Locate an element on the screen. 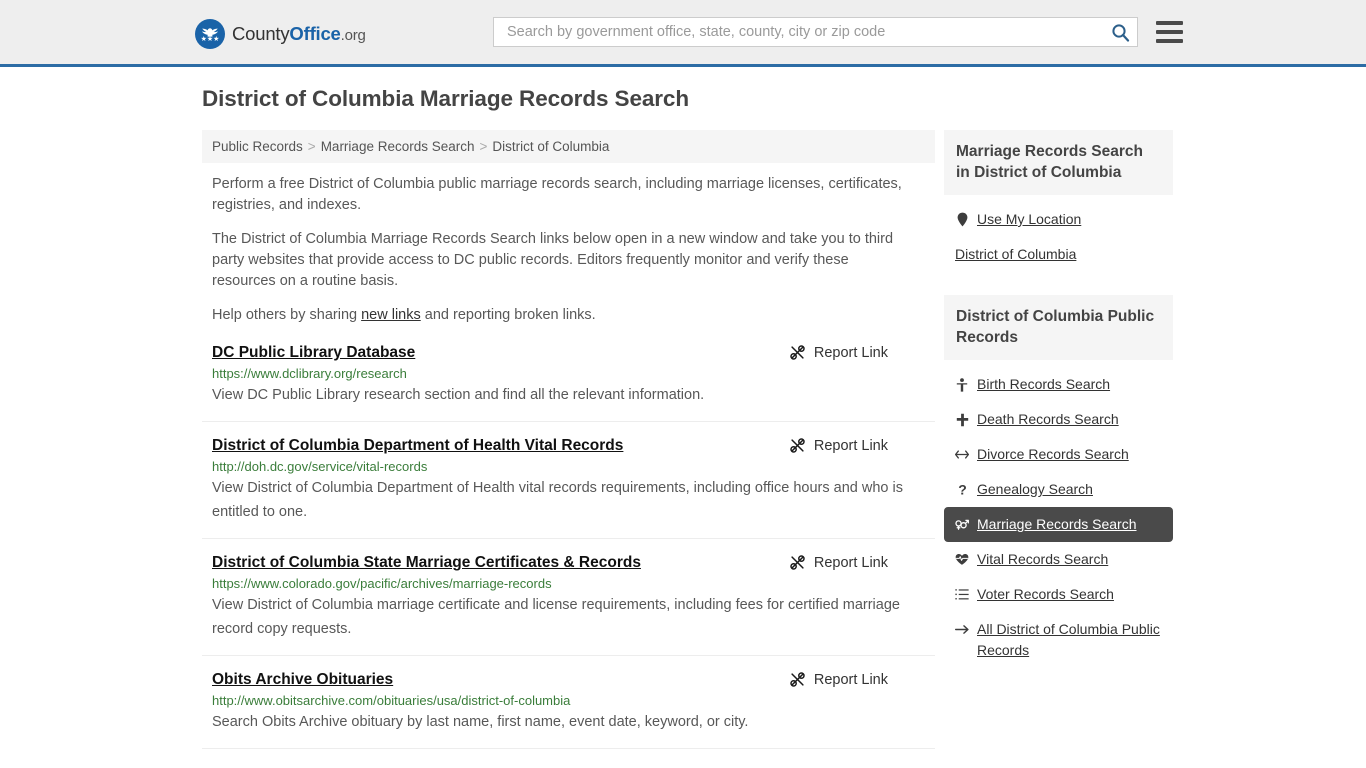  site-logo: ★★★ CountyOffice.org is located at coordinates (280, 34).